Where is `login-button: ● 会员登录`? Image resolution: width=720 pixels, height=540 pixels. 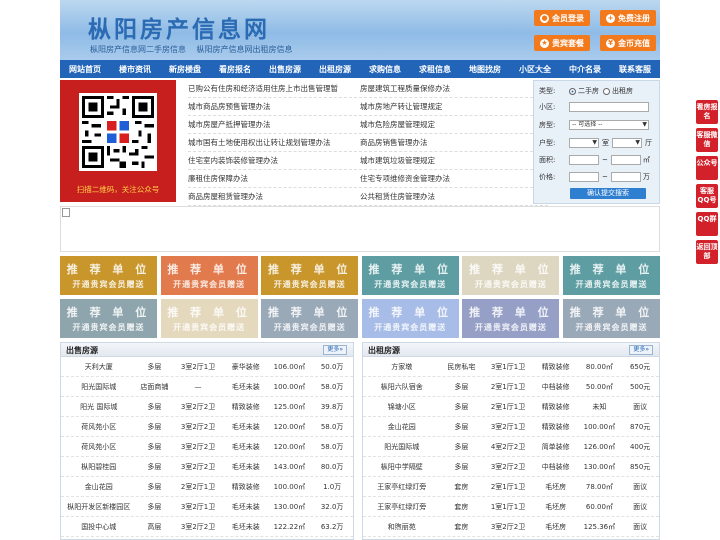
login-button: ● 会员登录 is located at coordinates (562, 18).